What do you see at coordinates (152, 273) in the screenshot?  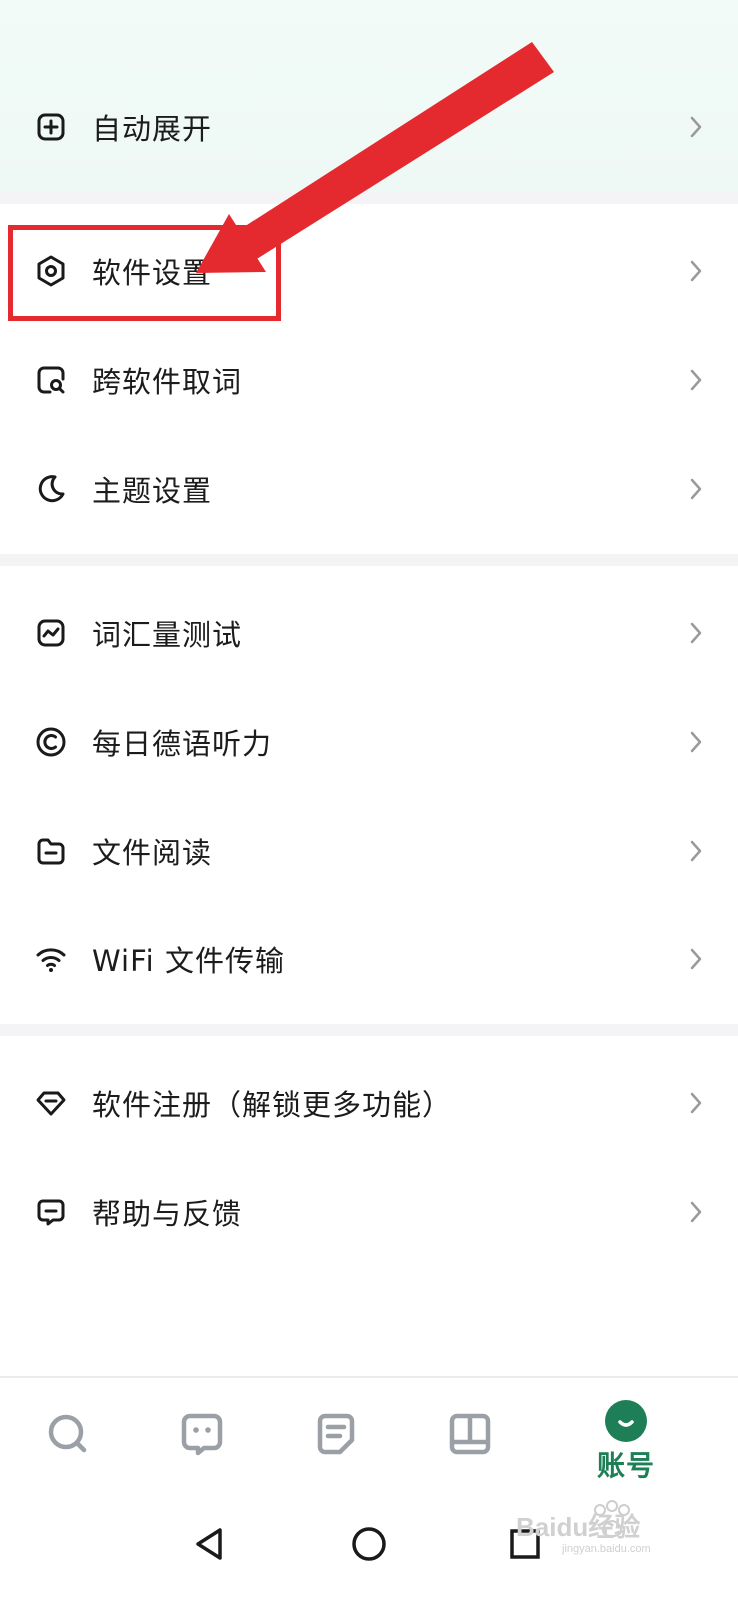 I see `menu-label: 软件设置` at bounding box center [152, 273].